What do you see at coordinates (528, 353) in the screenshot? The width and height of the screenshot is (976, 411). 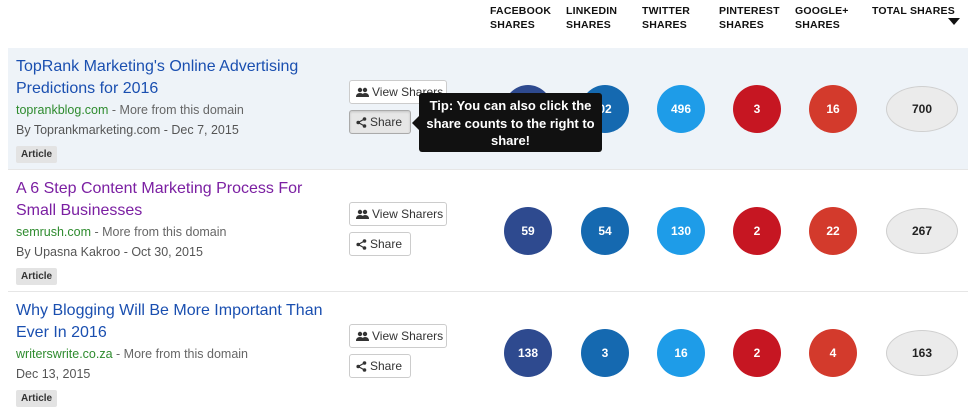 I see `facebook-share-count: 138` at bounding box center [528, 353].